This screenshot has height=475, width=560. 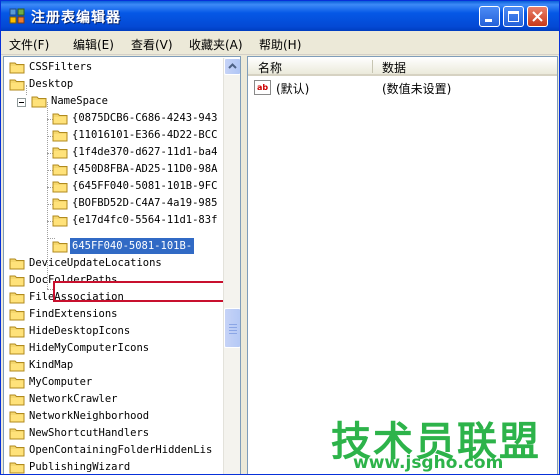 What do you see at coordinates (262, 87) in the screenshot?
I see `string-value-icon: ab` at bounding box center [262, 87].